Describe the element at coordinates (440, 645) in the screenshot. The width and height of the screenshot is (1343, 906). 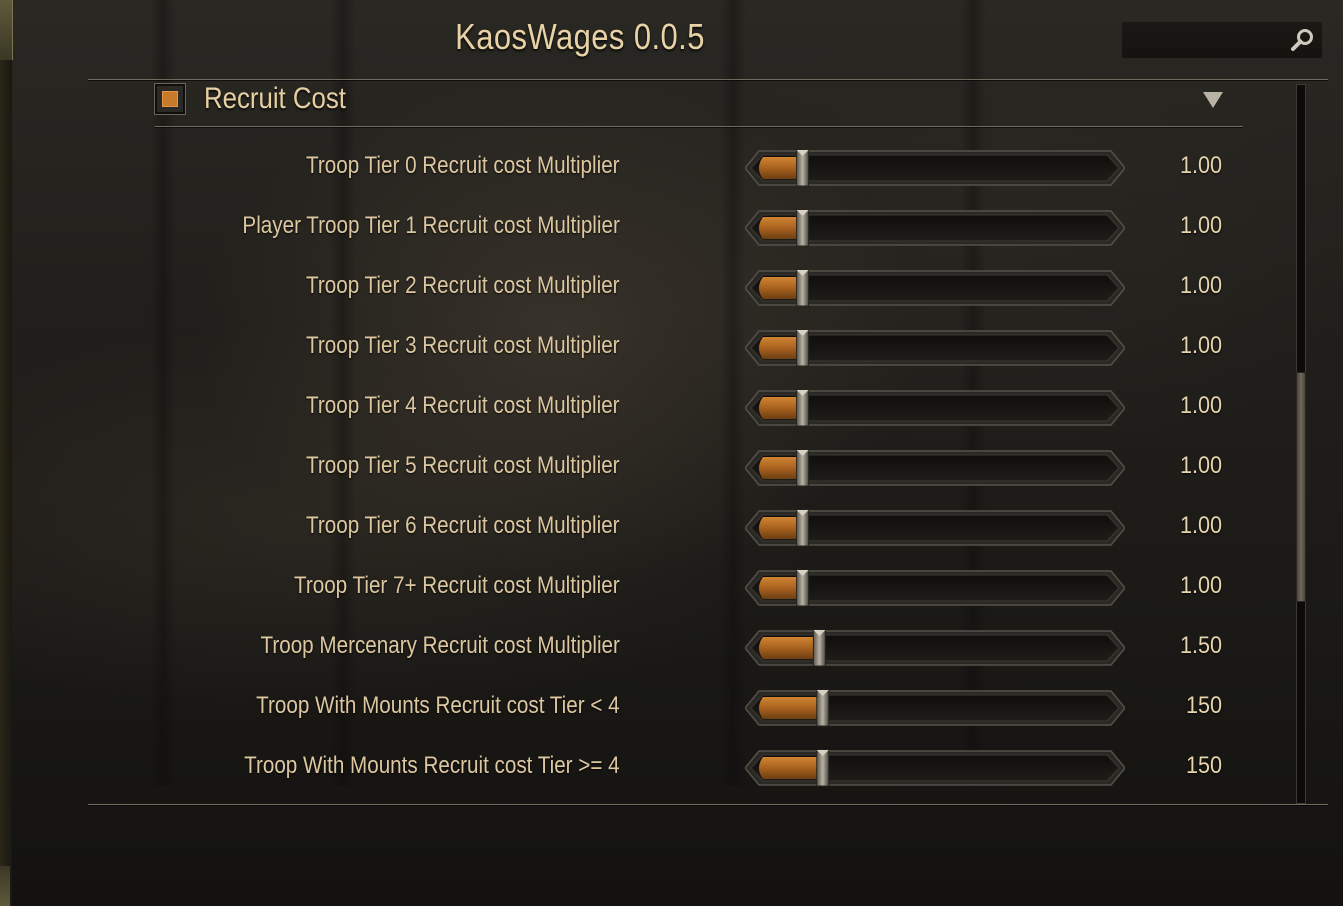
I see `setting-label: Troop Mercenary Recruit cost Multiplier` at that location.